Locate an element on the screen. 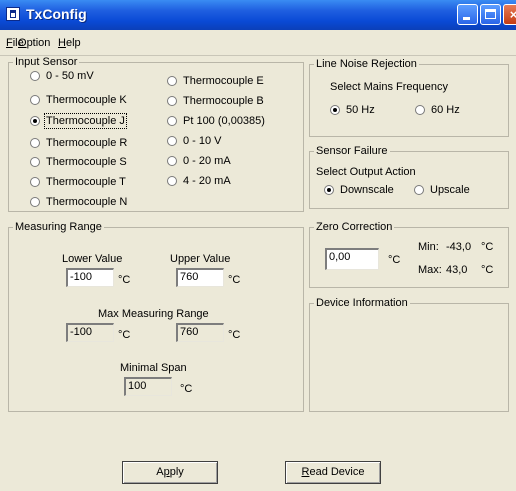 This screenshot has width=516, height=491. close-icon: × is located at coordinates (512, 14).